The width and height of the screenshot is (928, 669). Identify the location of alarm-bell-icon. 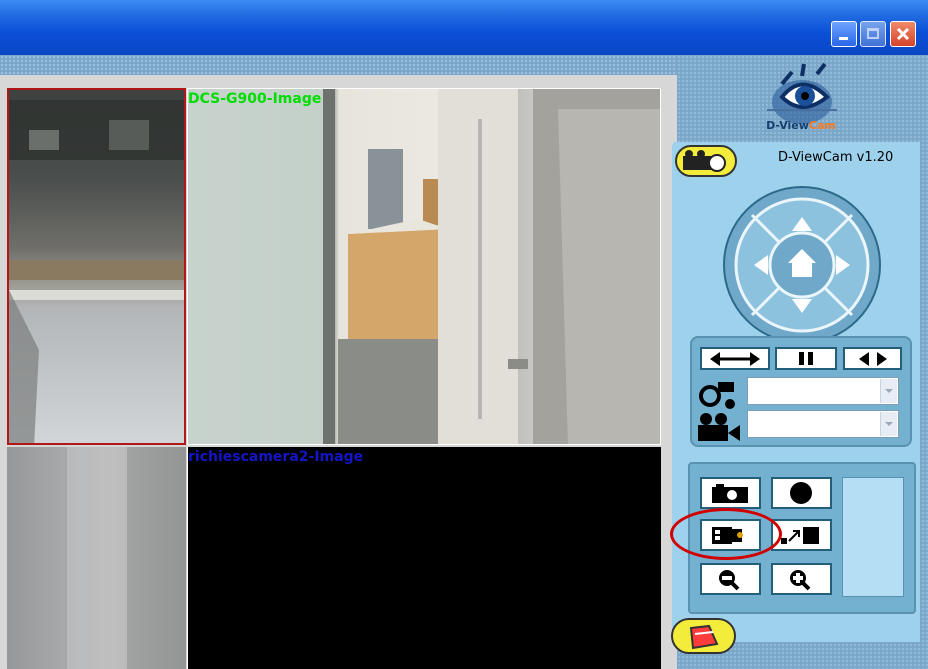
(704, 637).